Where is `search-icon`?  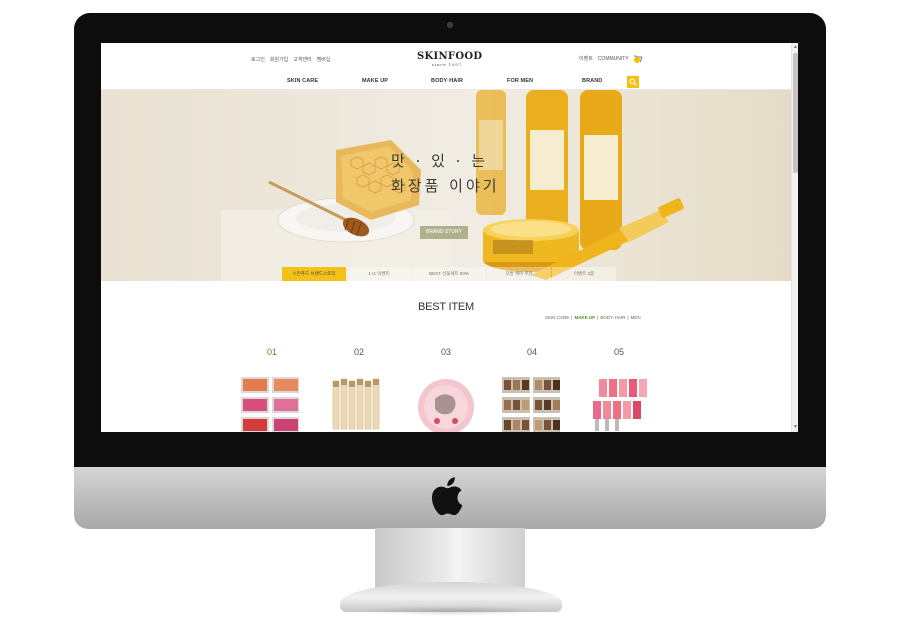
search-icon is located at coordinates (633, 82).